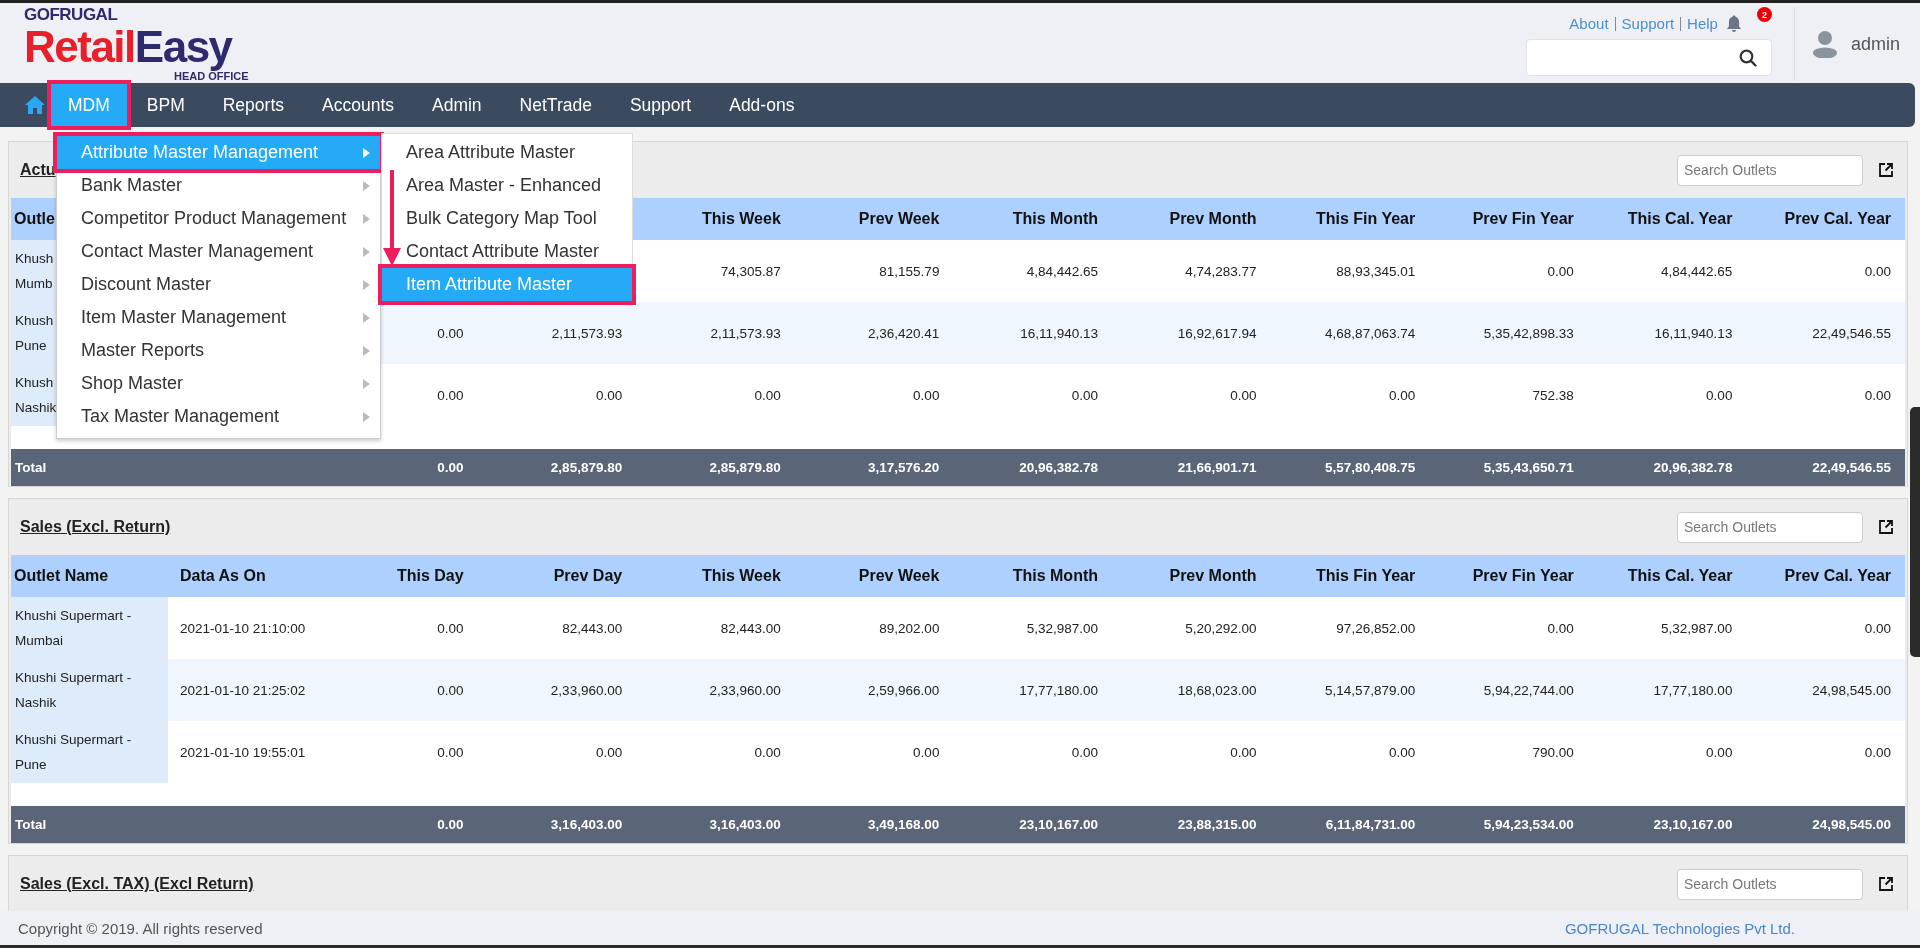  Describe the element at coordinates (74, 752) in the screenshot. I see `outlet-name: Khushi Supermart - Pune` at that location.